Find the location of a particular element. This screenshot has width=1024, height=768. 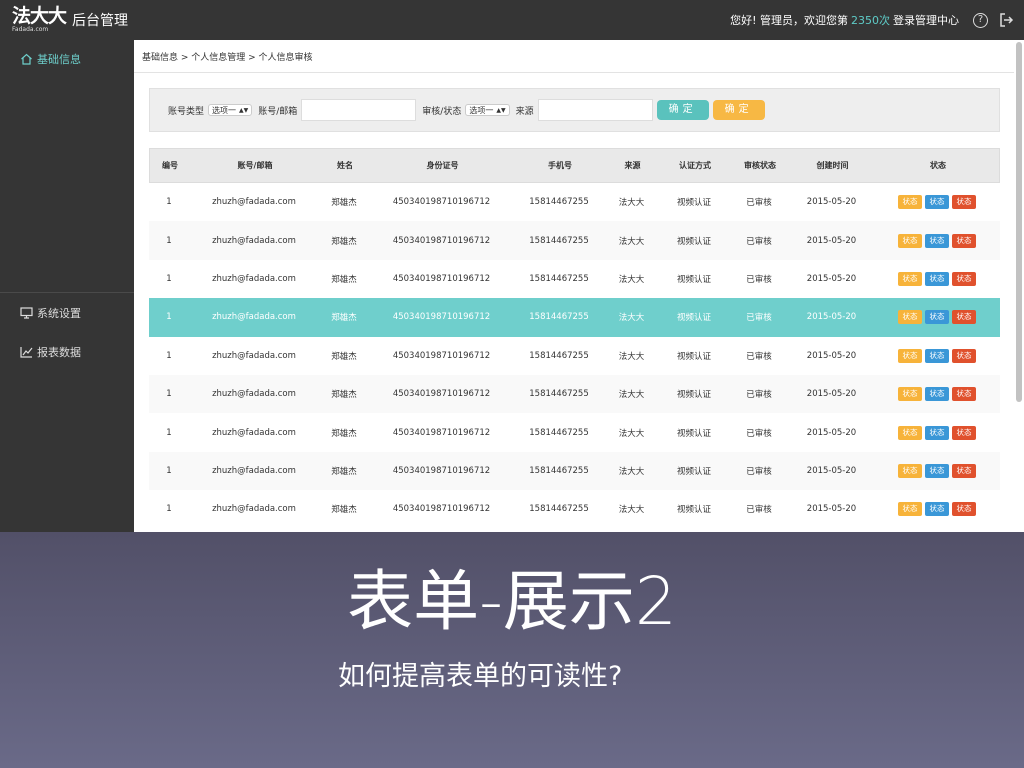

sidebar-item-system-settings: 系统设置 is located at coordinates (50, 313).